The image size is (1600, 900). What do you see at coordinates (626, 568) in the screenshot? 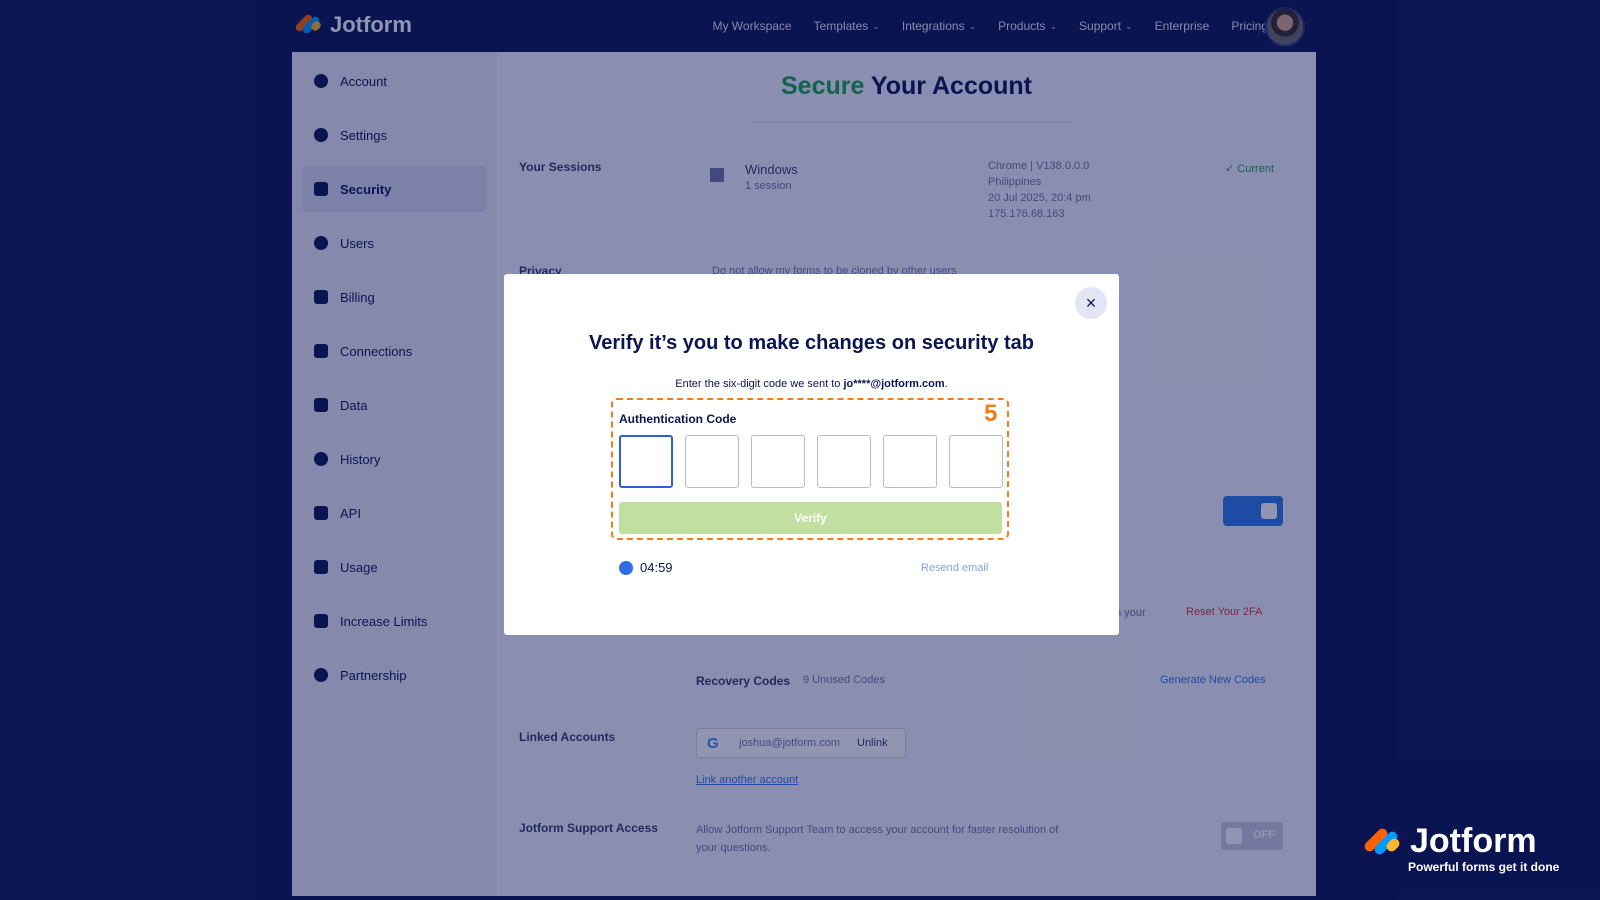
I see `timer-icon` at bounding box center [626, 568].